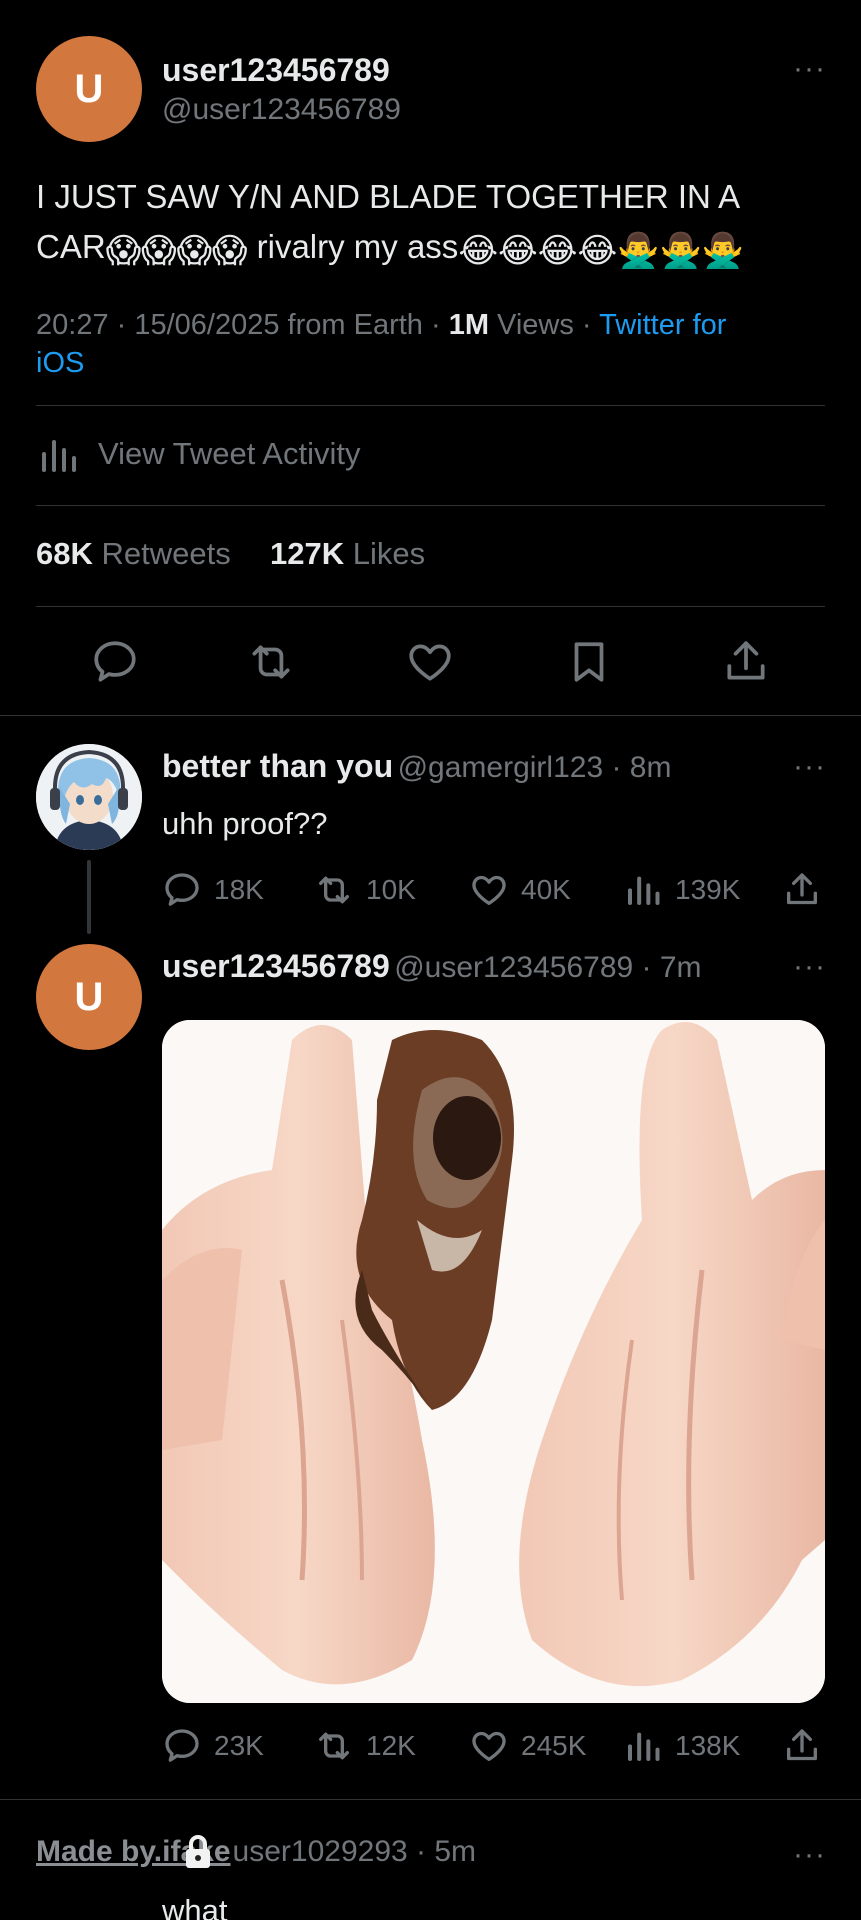  Describe the element at coordinates (388, 196) in the screenshot. I see `tweet-text-line1: I JUST SAW Y/N AND BLADE TOGETHER IN A` at that location.